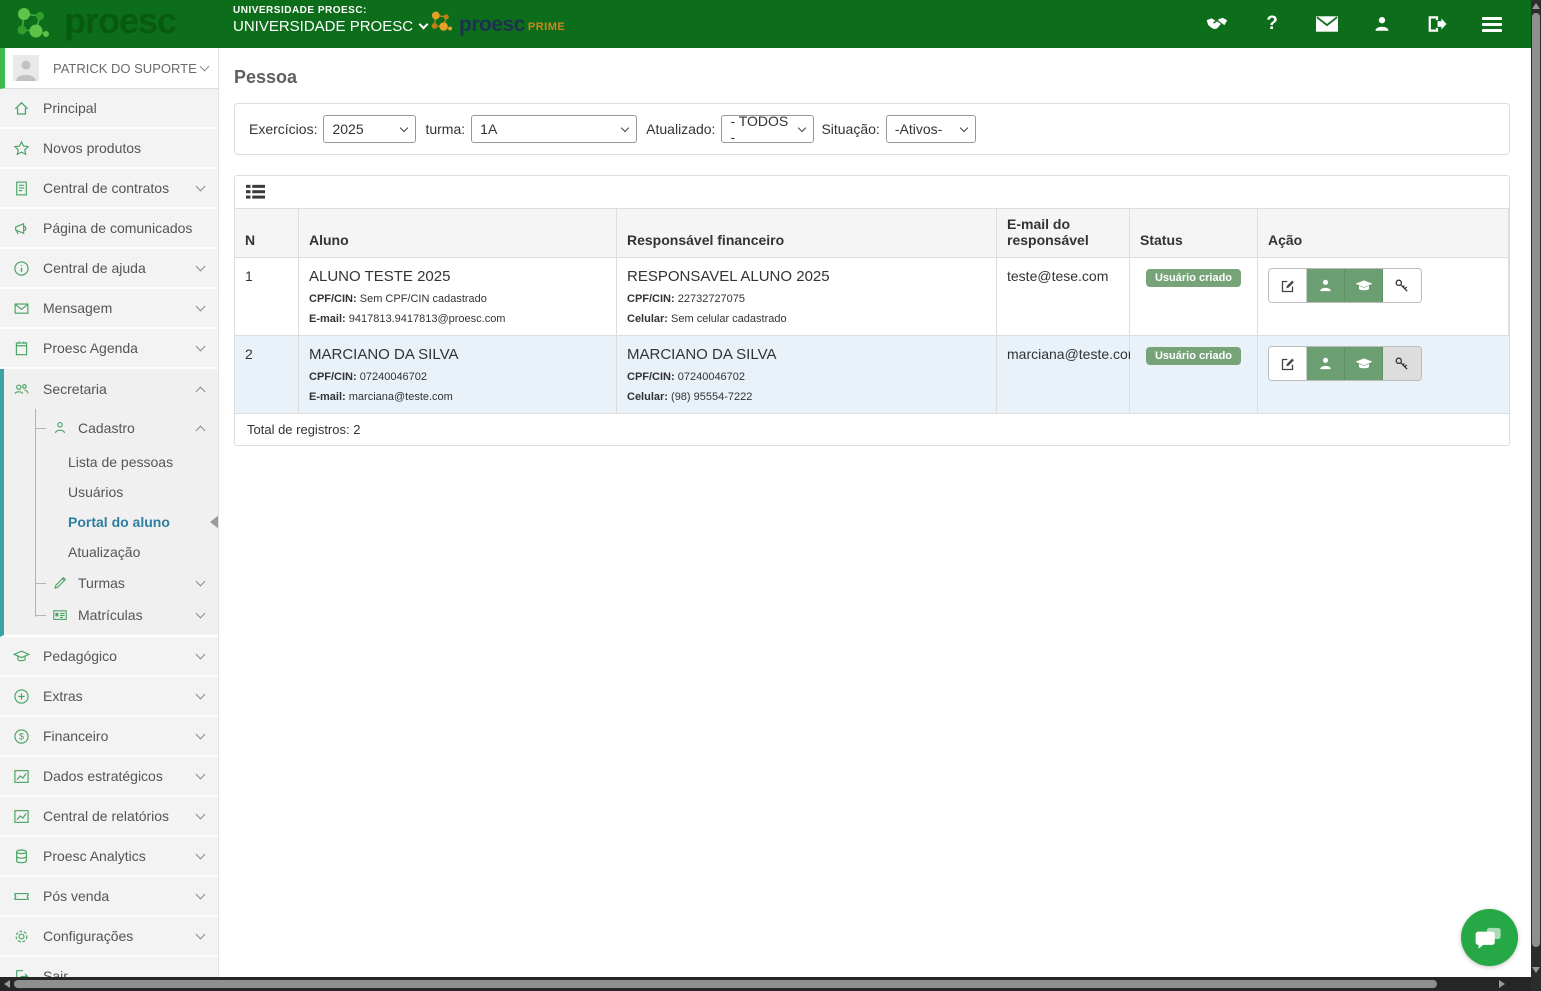  Describe the element at coordinates (78, 308) in the screenshot. I see `sidebar-item-label: Mensagem` at that location.